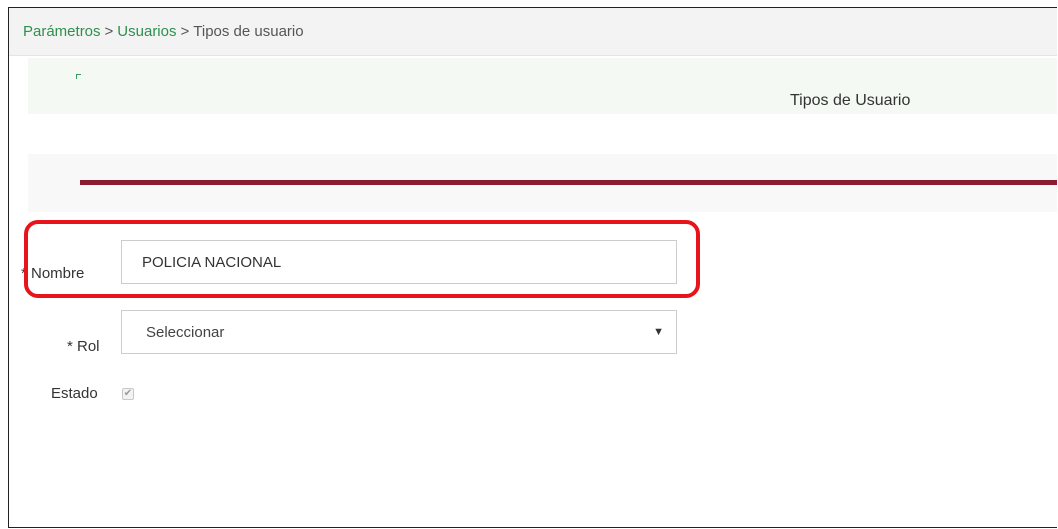 This screenshot has width=1058, height=529. I want to click on rol-label: * Rol, so click(83, 346).